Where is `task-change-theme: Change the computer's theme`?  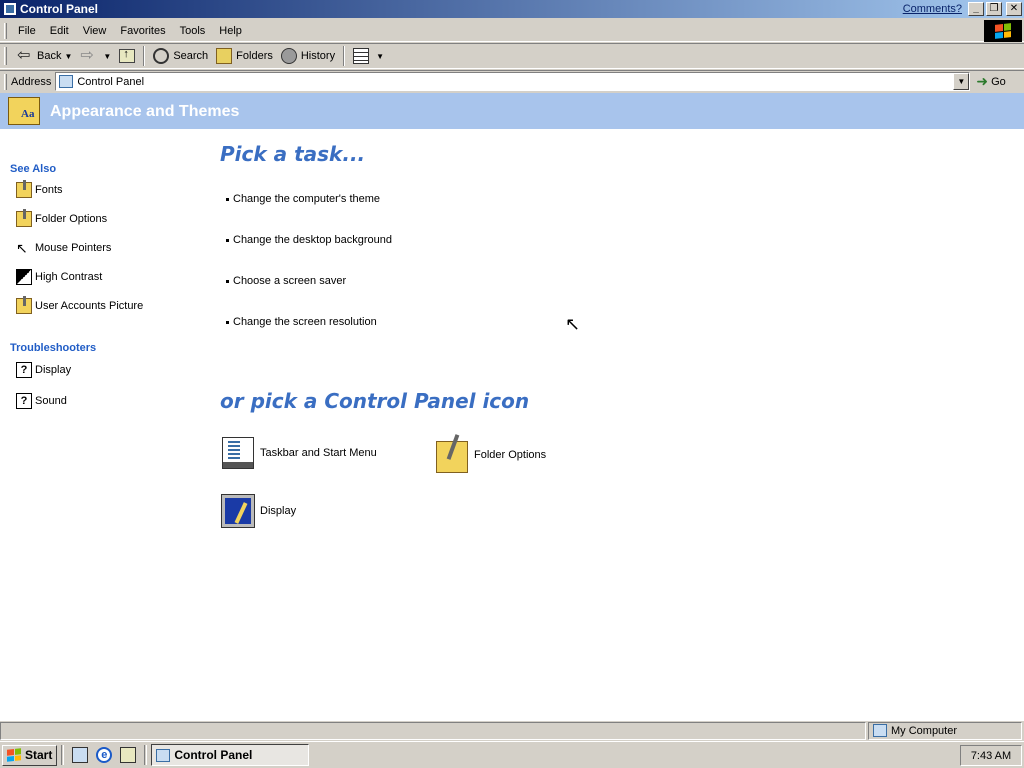
task-change-theme: Change the computer's theme is located at coordinates (303, 199).